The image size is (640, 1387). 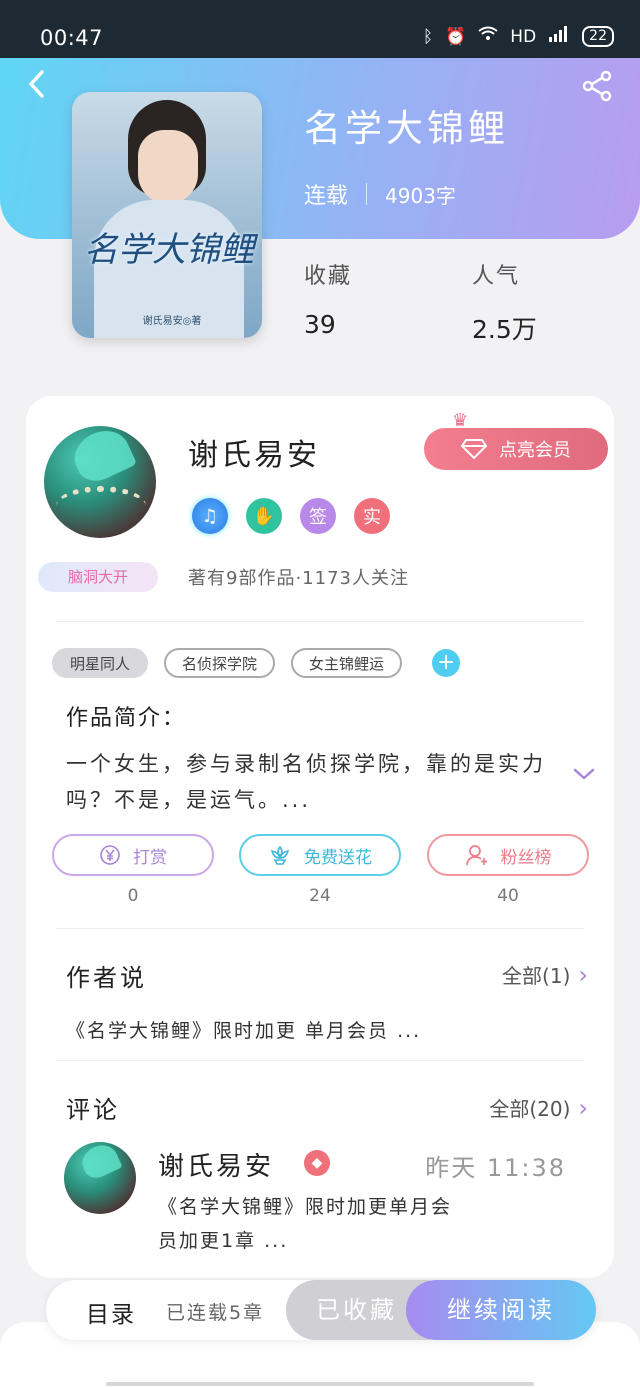 I want to click on bluetooth-icon: ᛒ, so click(x=428, y=36).